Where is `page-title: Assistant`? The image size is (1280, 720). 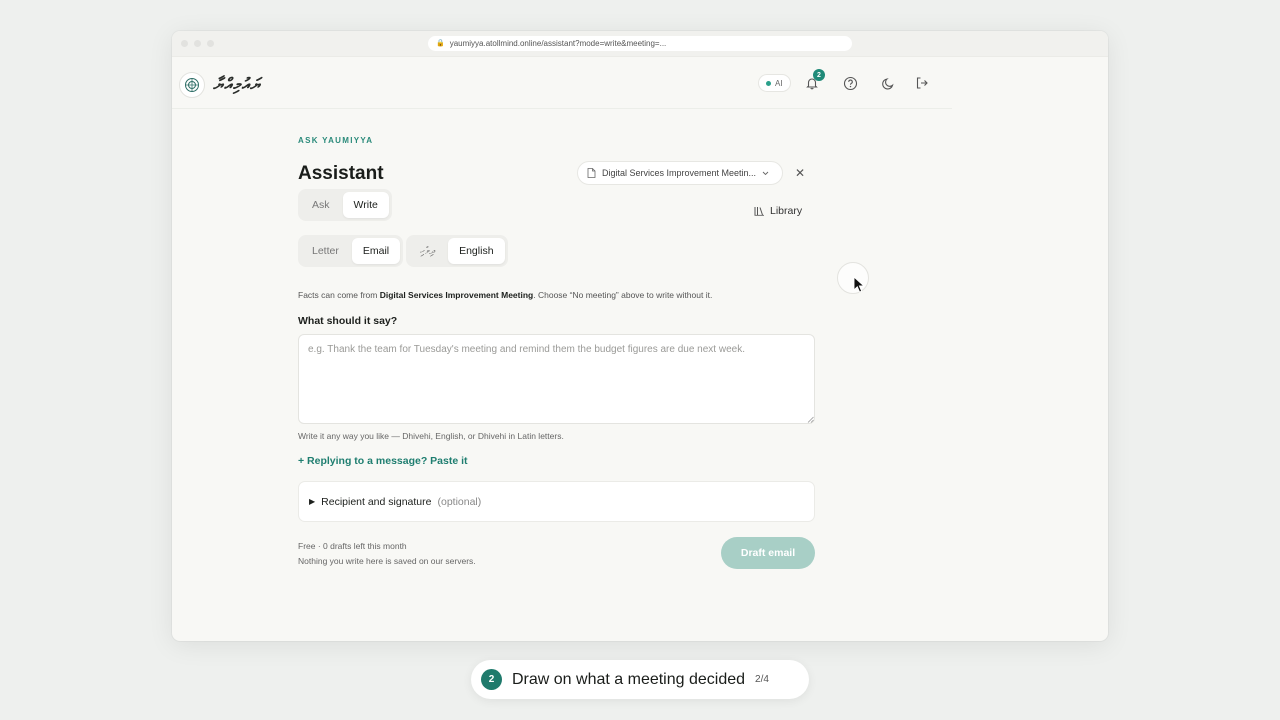
page-title: Assistant is located at coordinates (341, 173).